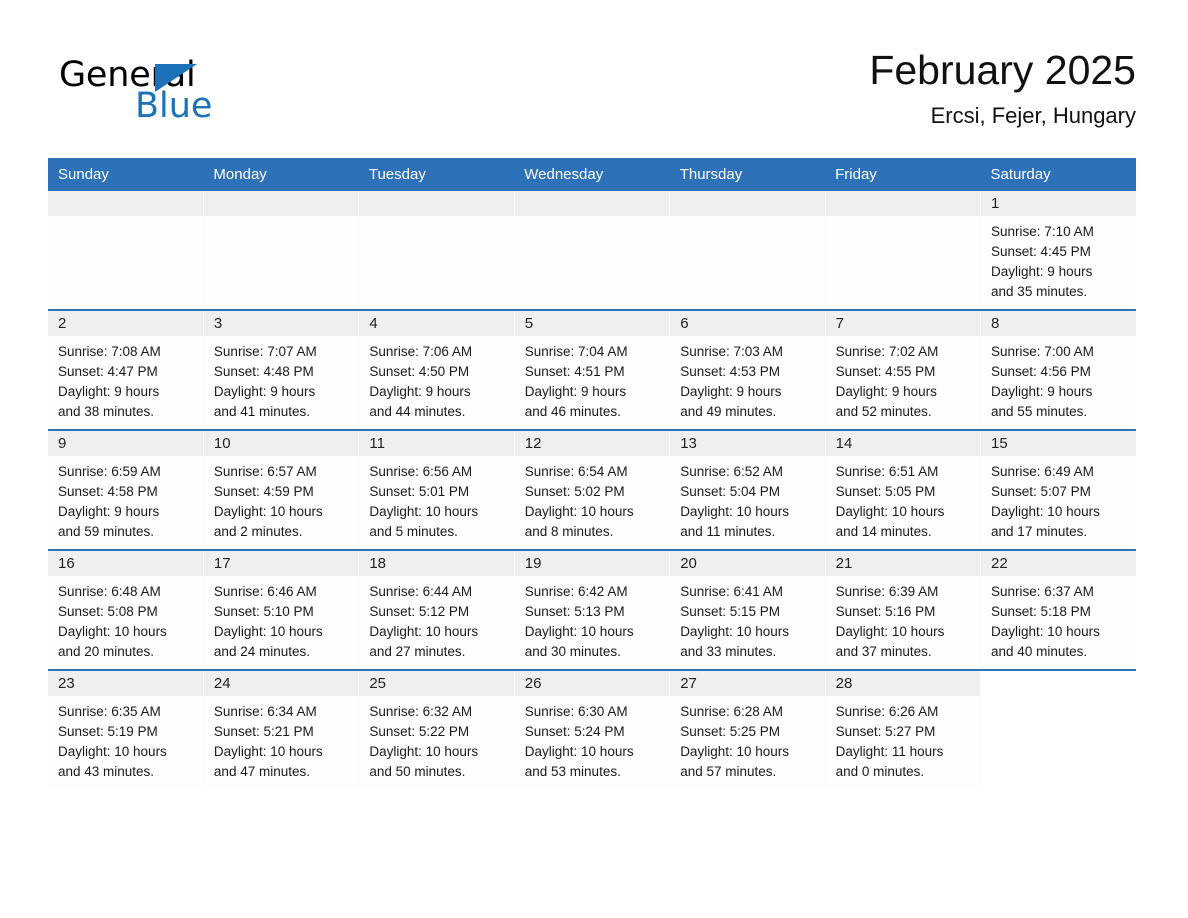 This screenshot has width=1188, height=918. I want to click on day-info-daylight2: and 50 minutes., so click(417, 771).